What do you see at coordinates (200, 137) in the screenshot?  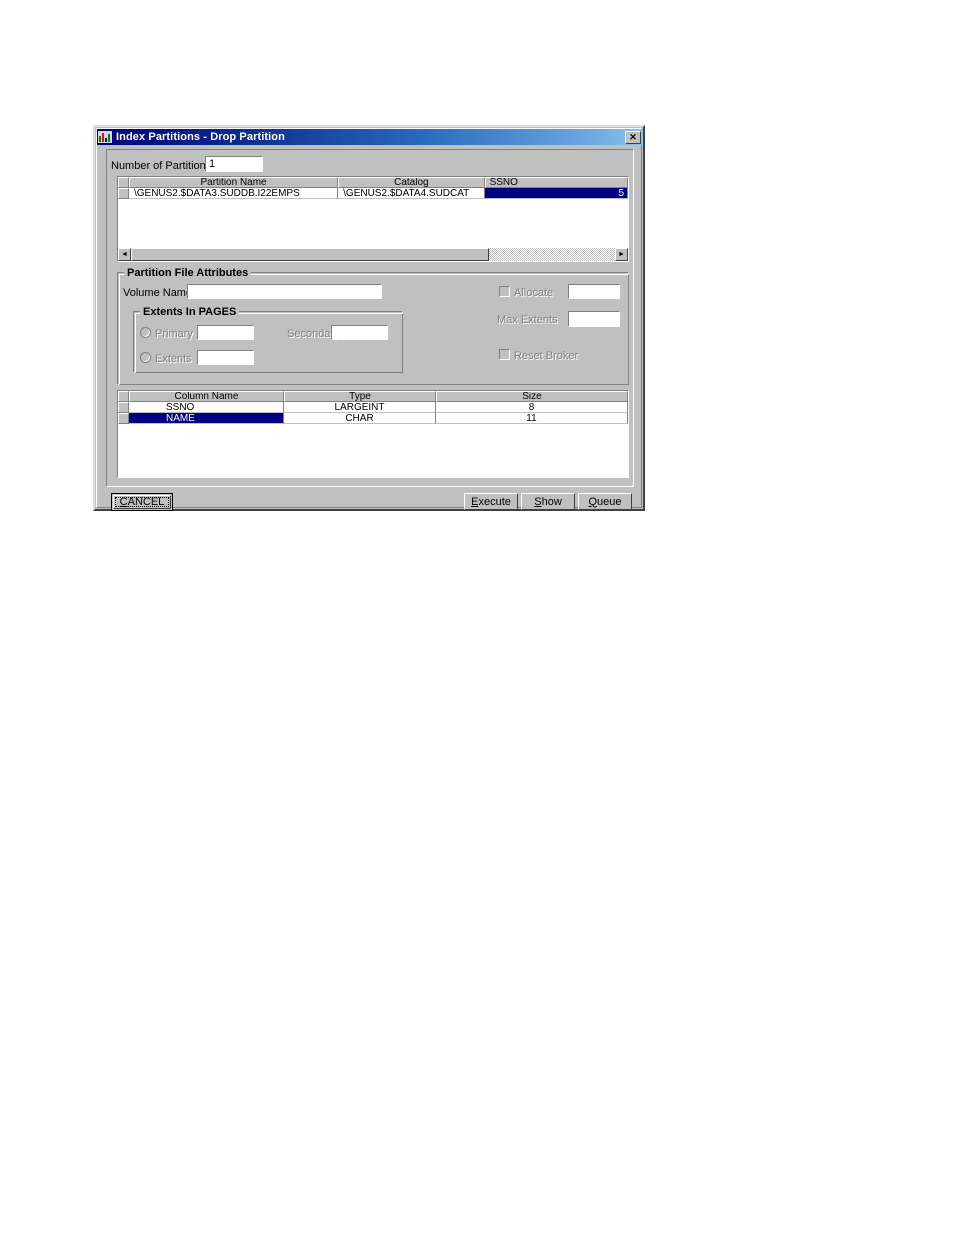 I see `window-title: Index Partitions - Drop Partition` at bounding box center [200, 137].